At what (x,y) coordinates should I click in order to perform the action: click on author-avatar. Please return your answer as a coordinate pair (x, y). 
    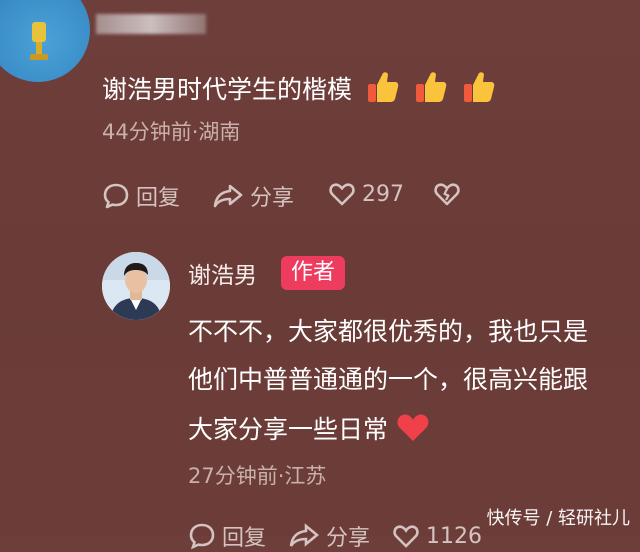
    Looking at the image, I should click on (136, 286).